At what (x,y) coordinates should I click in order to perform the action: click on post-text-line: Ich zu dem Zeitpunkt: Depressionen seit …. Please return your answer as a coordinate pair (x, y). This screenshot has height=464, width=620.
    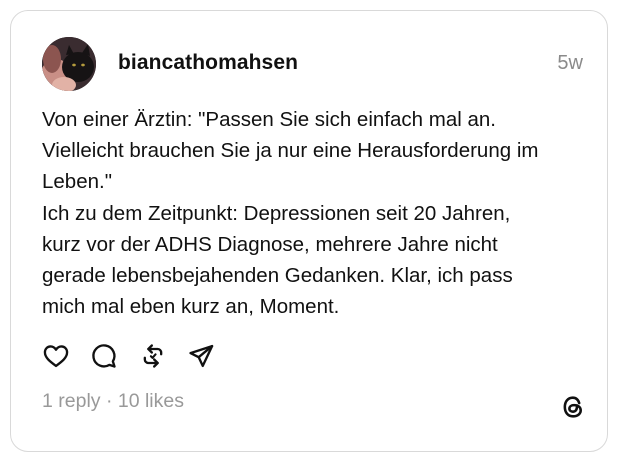
    Looking at the image, I should click on (276, 213).